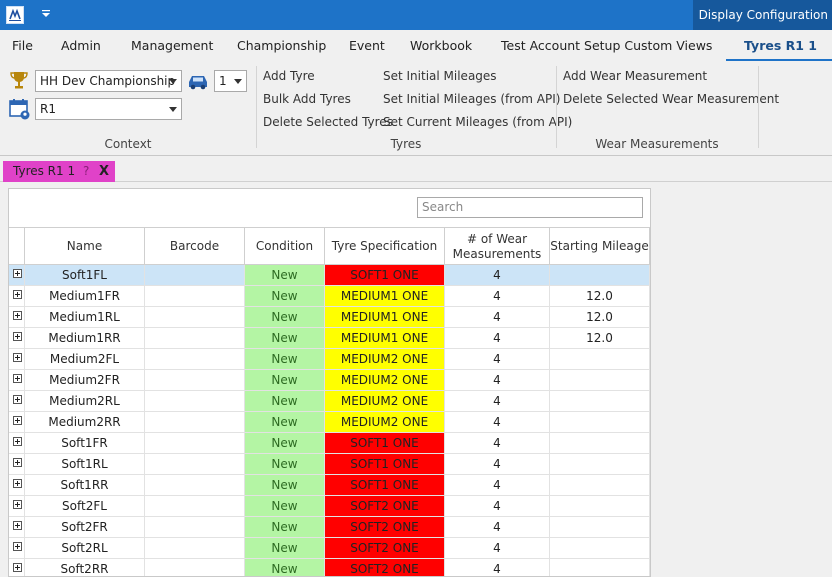  What do you see at coordinates (85, 380) in the screenshot?
I see `cell-name: Medium2FR` at bounding box center [85, 380].